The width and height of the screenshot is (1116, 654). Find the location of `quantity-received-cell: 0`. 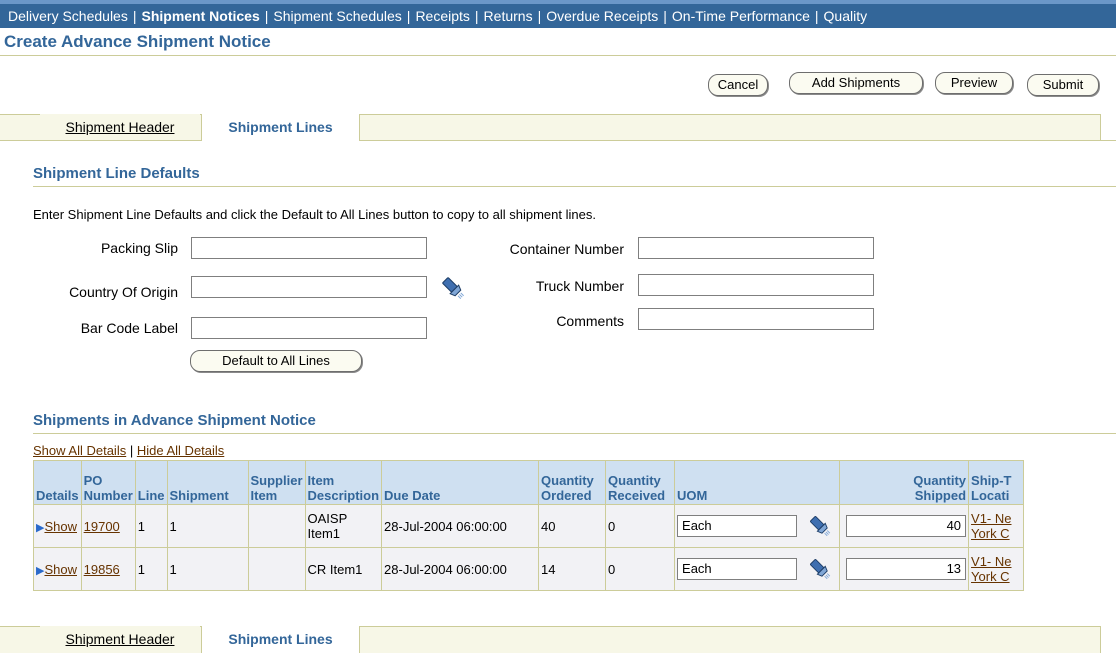

quantity-received-cell: 0 is located at coordinates (640, 569).